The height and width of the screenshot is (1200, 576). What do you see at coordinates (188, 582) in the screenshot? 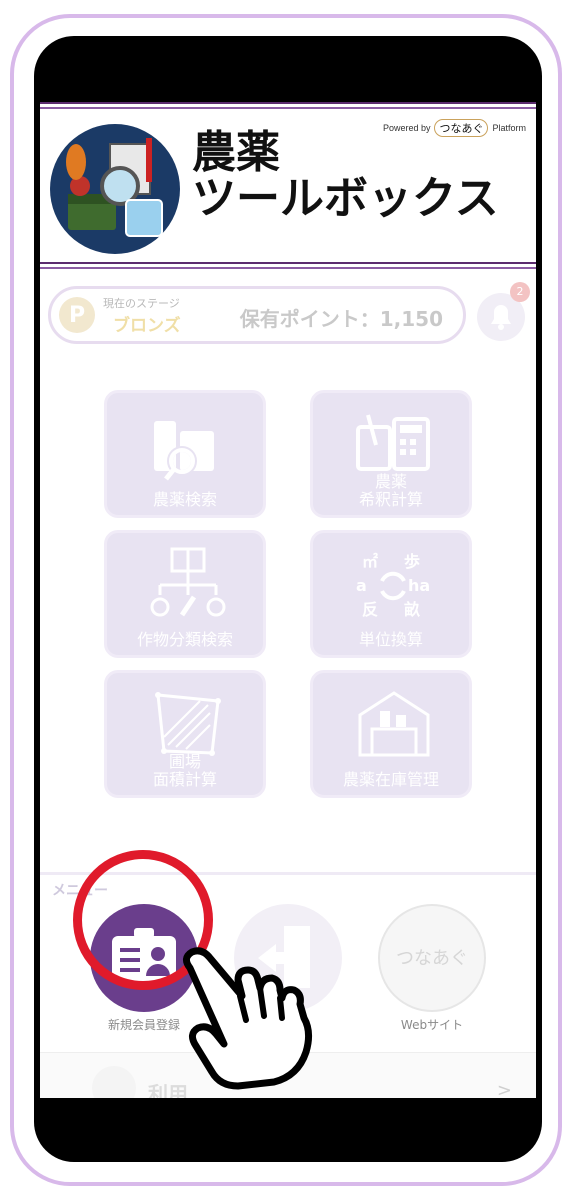
I see `crop-classification-icon` at bounding box center [188, 582].